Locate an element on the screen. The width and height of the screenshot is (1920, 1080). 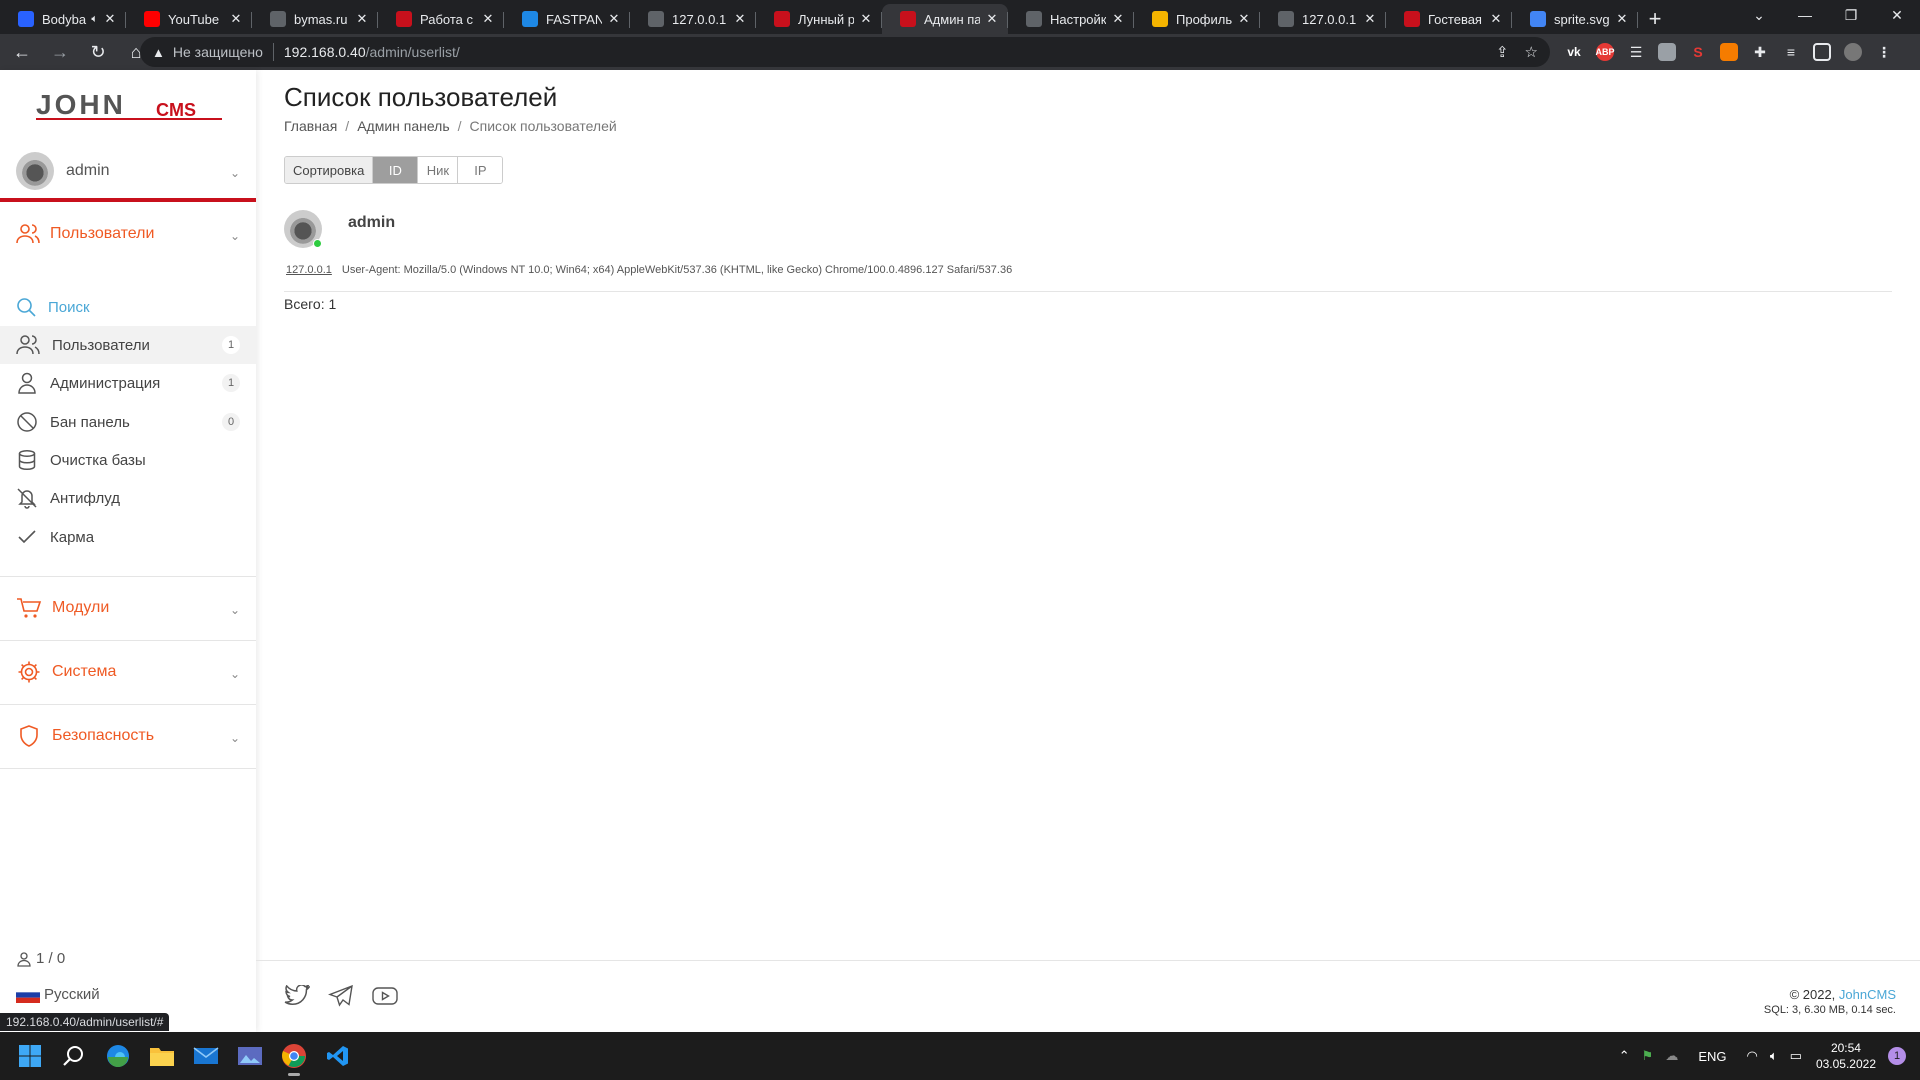
chevron-up-icon: ⌃ is located at coordinates (1624, 1056).